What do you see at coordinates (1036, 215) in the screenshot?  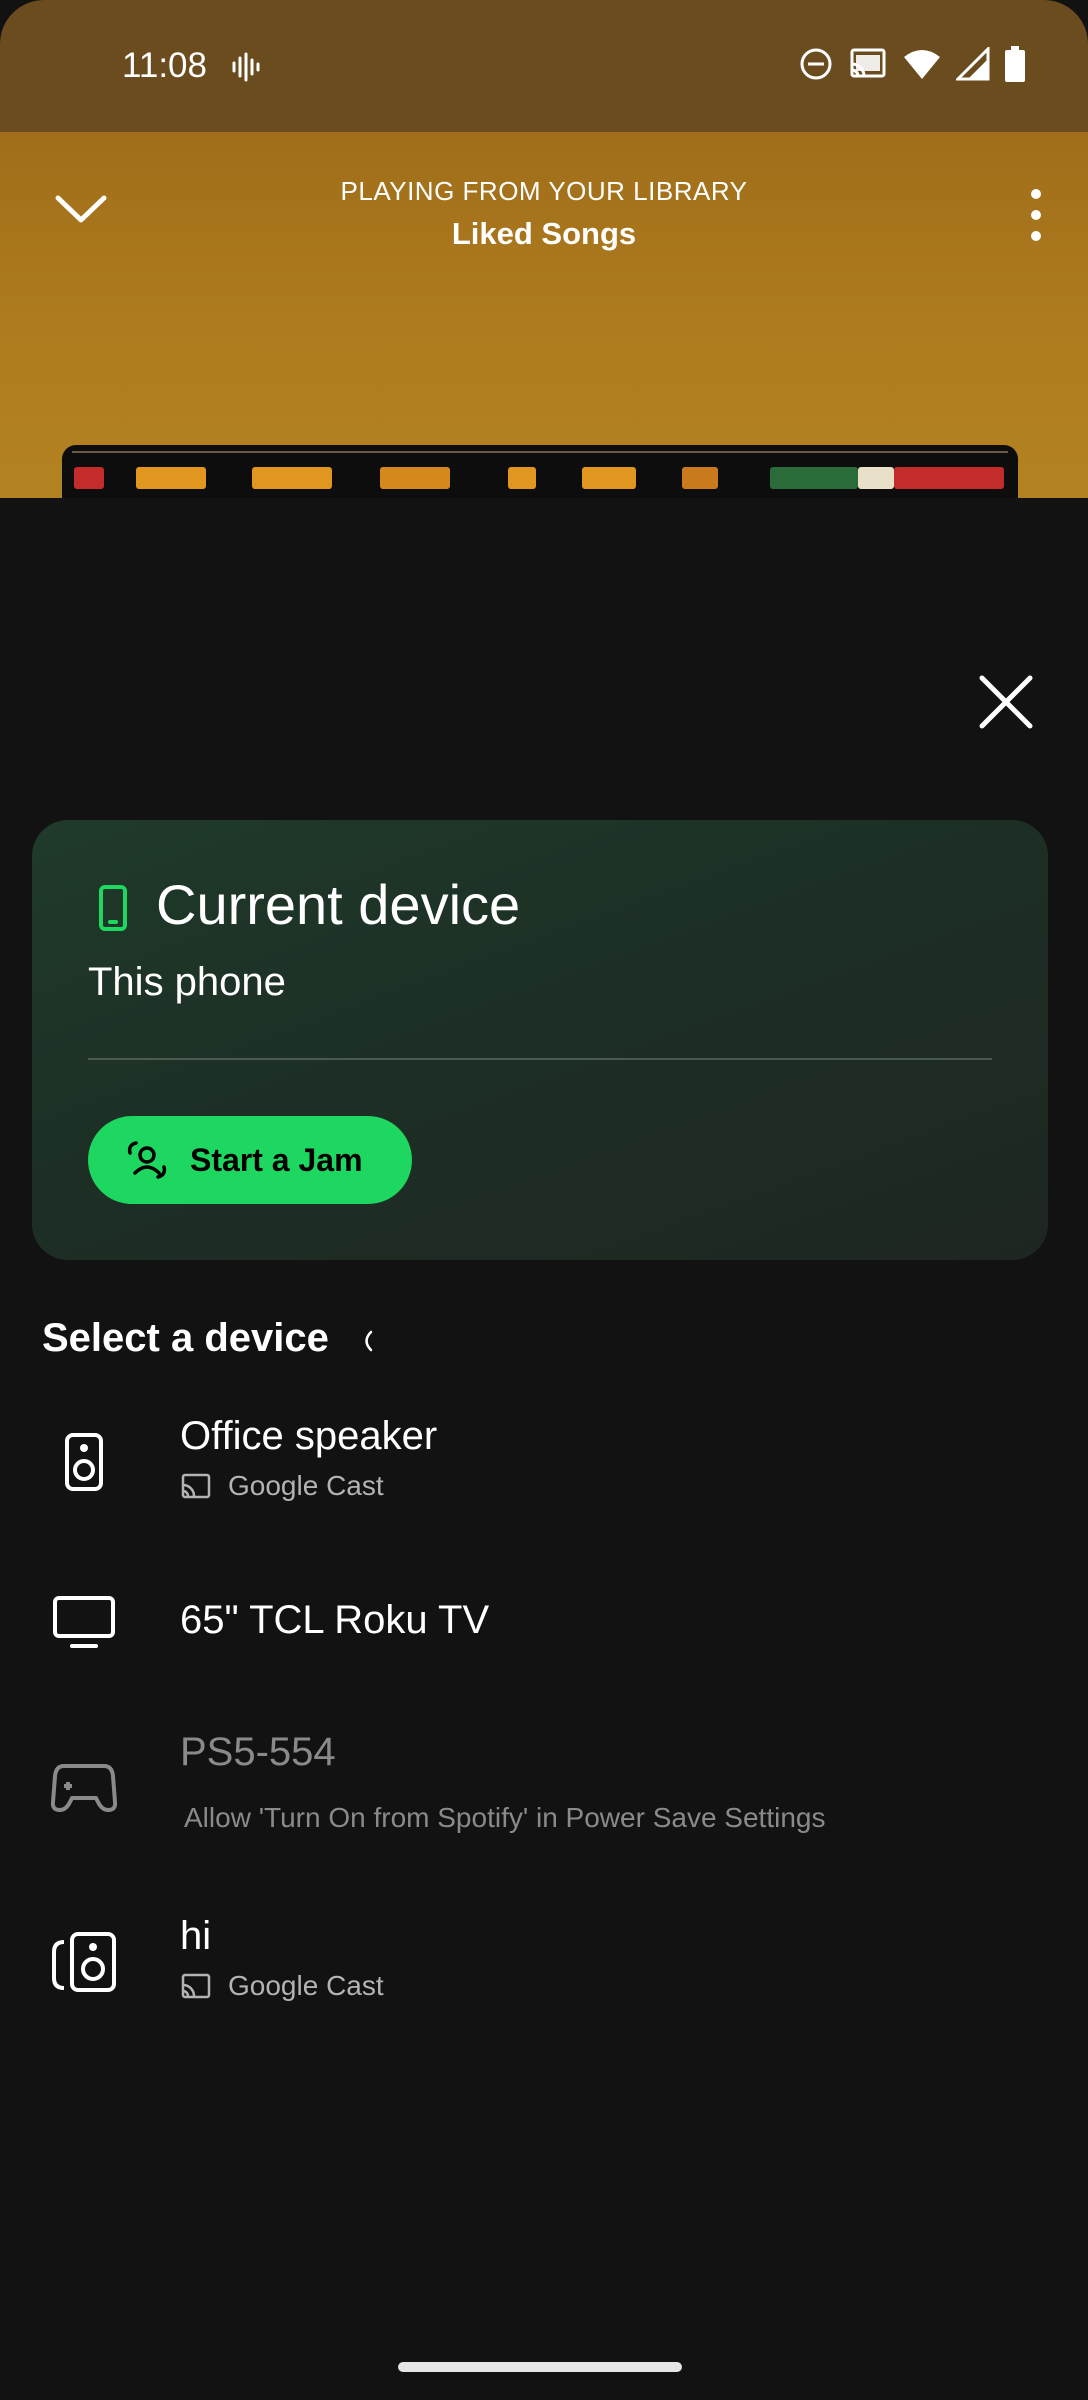 I see `more-options-icon` at bounding box center [1036, 215].